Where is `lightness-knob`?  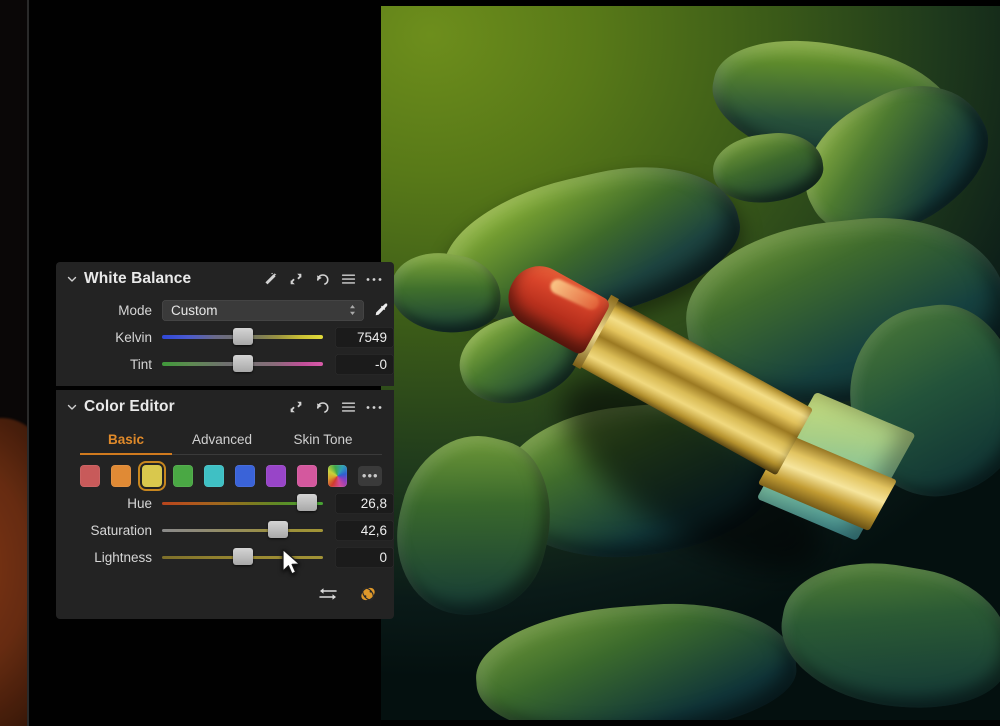 lightness-knob is located at coordinates (242, 556).